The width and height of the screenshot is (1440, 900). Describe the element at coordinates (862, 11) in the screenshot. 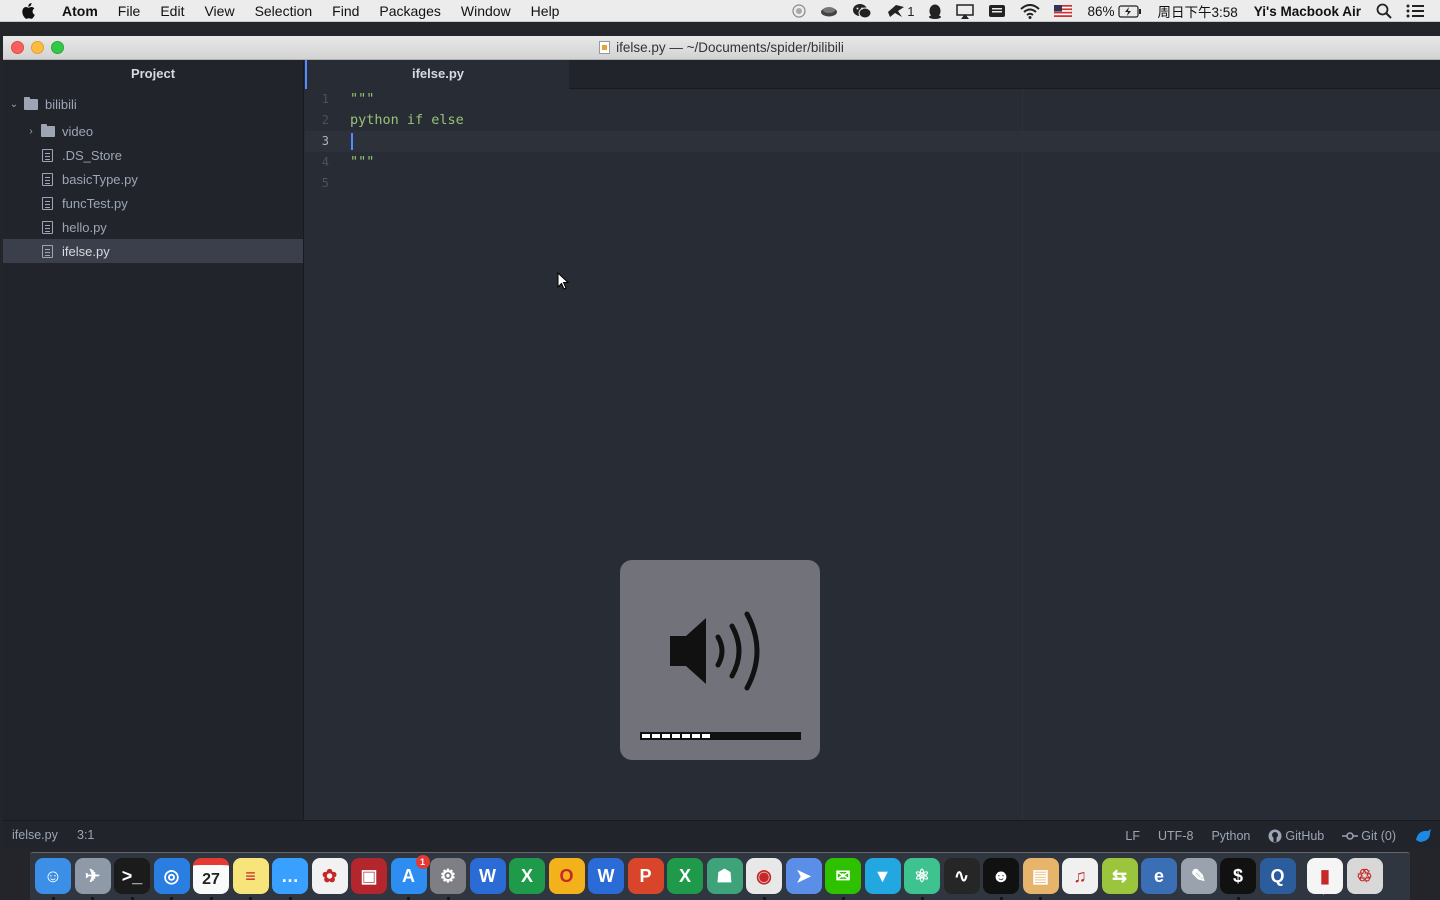

I see `wechat-icon` at that location.